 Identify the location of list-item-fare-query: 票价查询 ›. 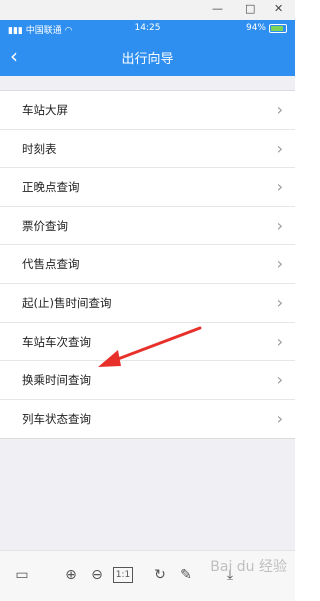
(147, 226).